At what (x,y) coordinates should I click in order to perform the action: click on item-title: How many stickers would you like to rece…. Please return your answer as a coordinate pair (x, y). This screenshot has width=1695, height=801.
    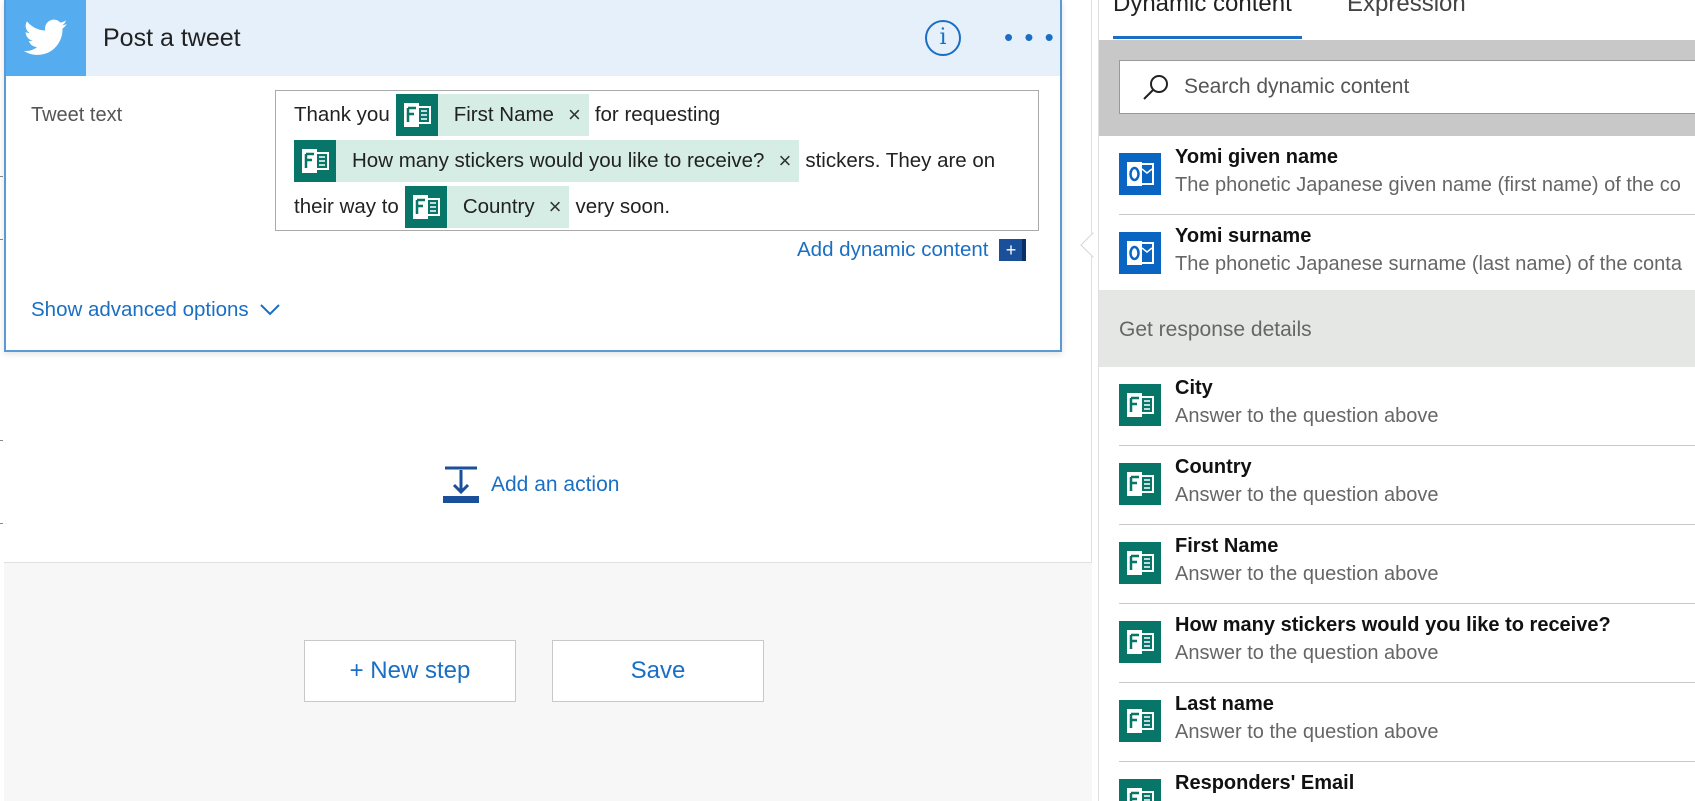
    Looking at the image, I should click on (1393, 625).